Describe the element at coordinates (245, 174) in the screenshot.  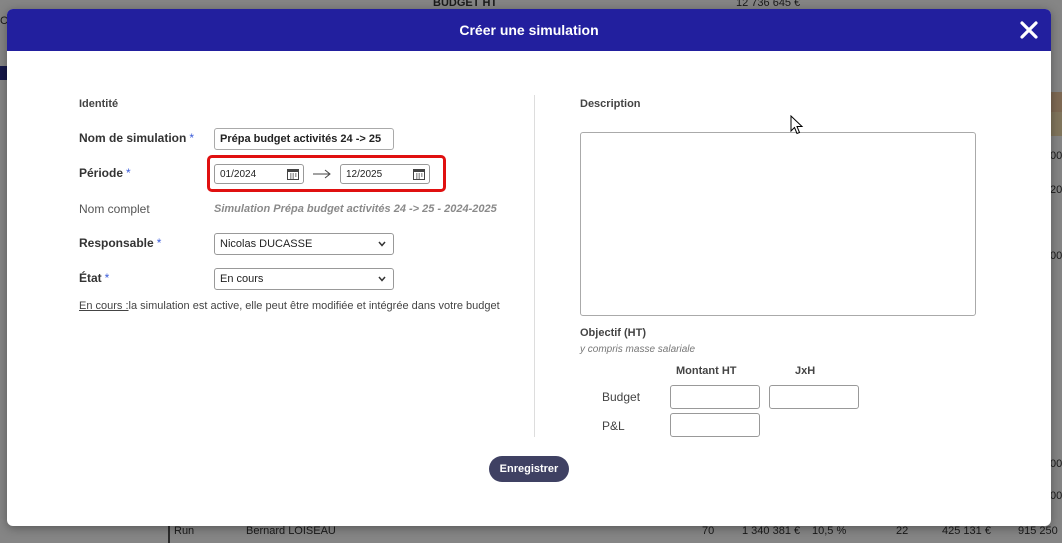
I see `period-start-input` at that location.